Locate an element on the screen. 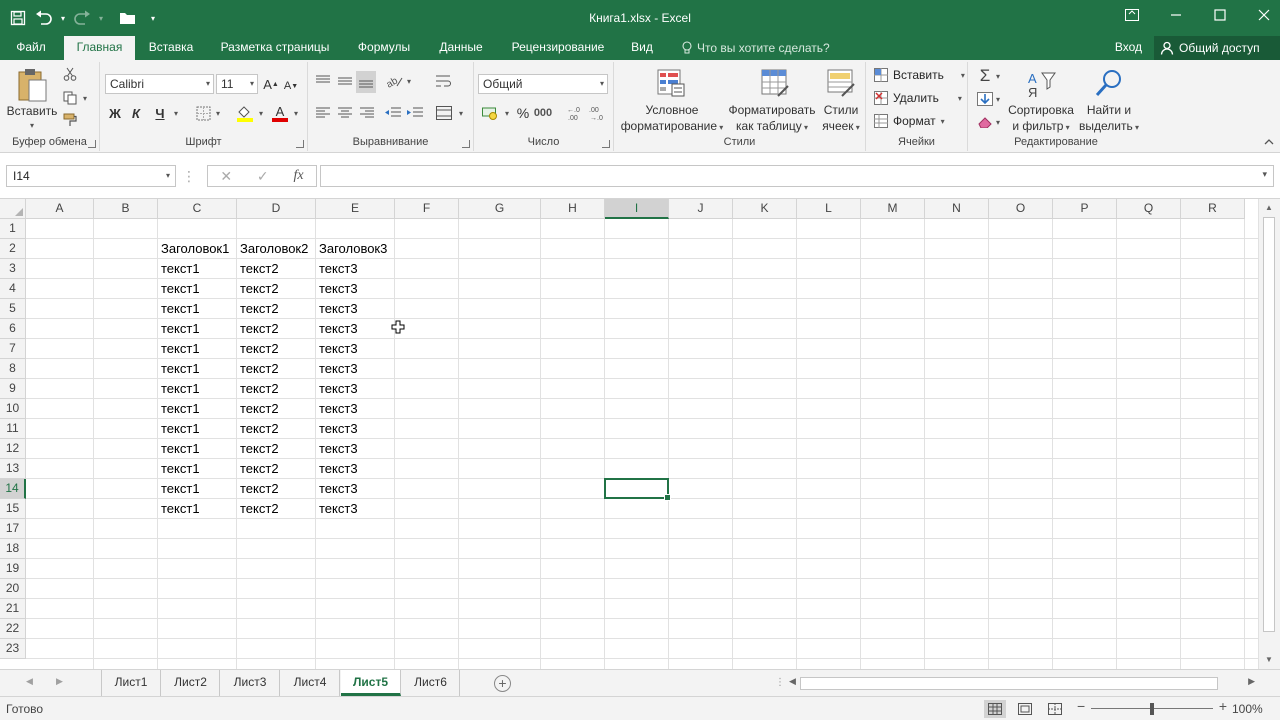 The width and height of the screenshot is (1280, 720). cell-e8: текст3 is located at coordinates (337, 369).